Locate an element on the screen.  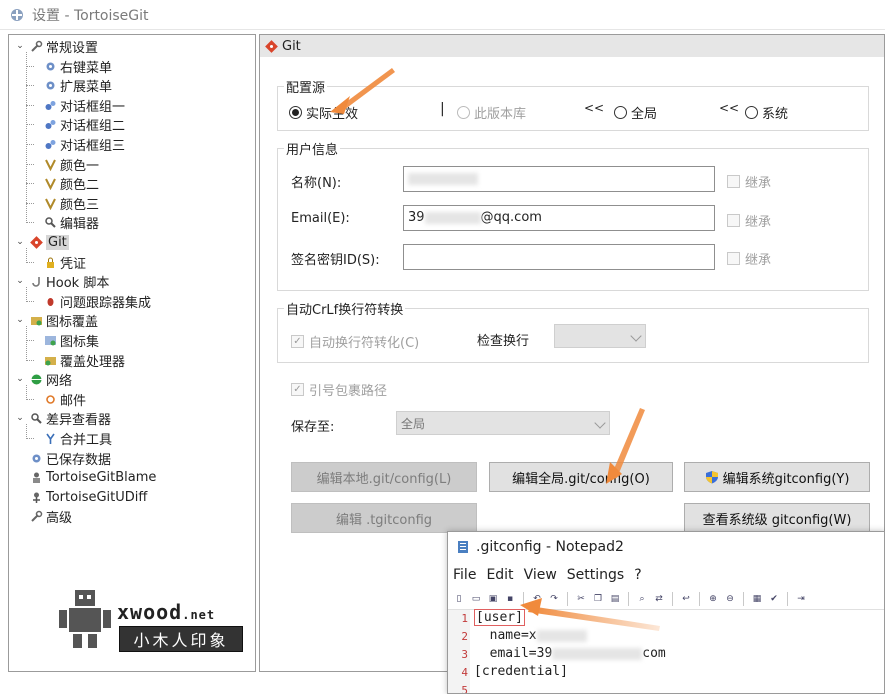
tree-item-13: Hook 脚本 is located at coordinates (69, 281).